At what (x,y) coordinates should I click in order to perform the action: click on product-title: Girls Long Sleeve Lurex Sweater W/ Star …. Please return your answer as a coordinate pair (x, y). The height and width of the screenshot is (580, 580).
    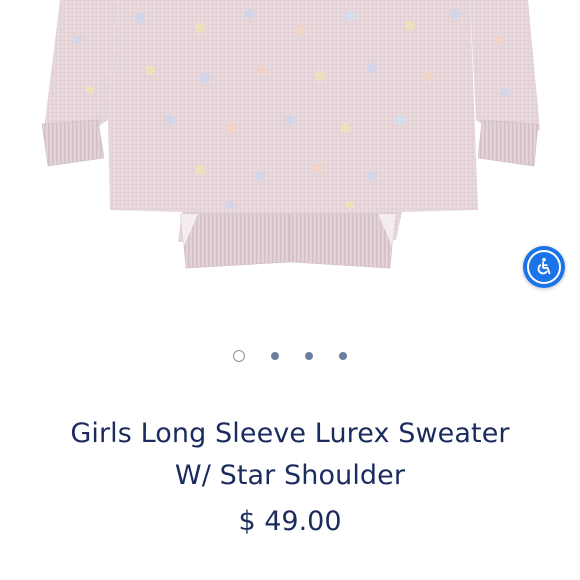
    Looking at the image, I should click on (290, 455).